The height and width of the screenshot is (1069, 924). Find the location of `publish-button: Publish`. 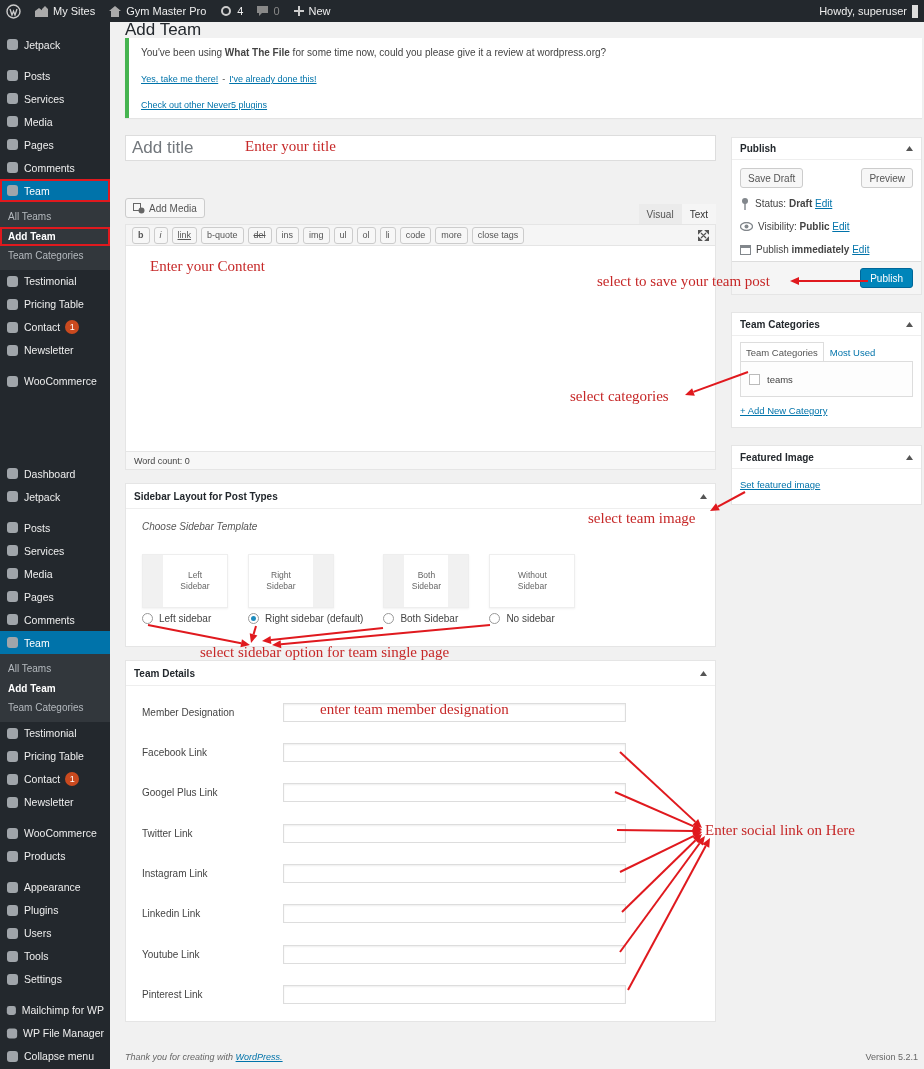

publish-button: Publish is located at coordinates (886, 278).